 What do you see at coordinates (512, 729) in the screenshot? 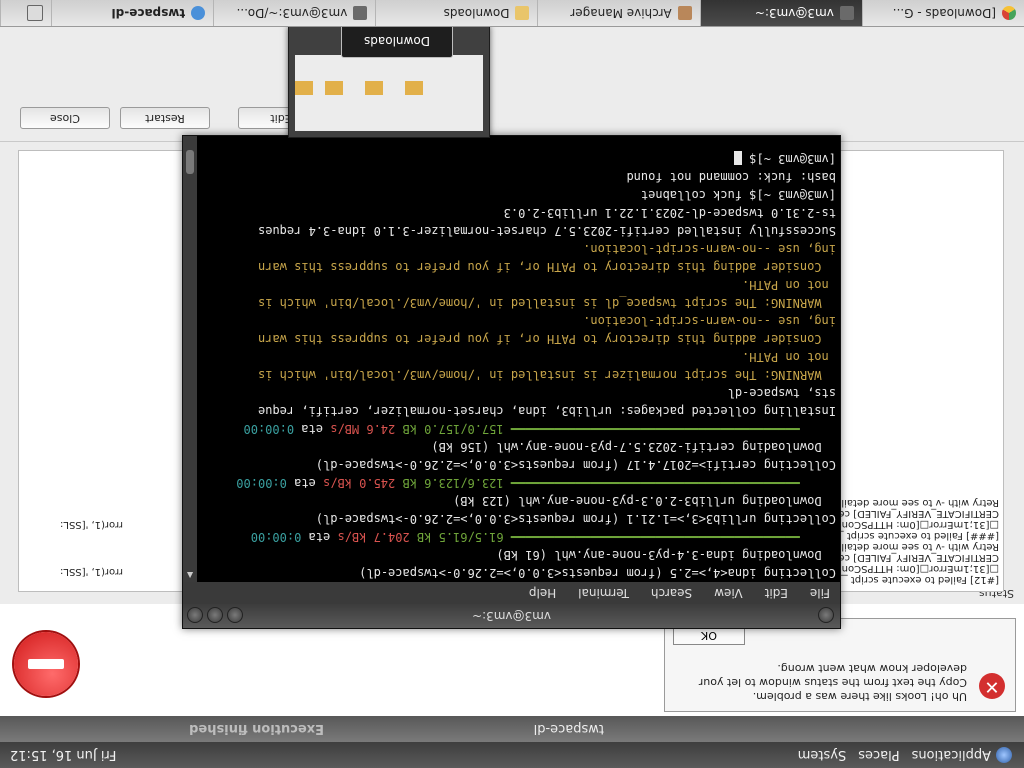
I see `exec-titlebar: twspace-dl Execution finished` at bounding box center [512, 729].